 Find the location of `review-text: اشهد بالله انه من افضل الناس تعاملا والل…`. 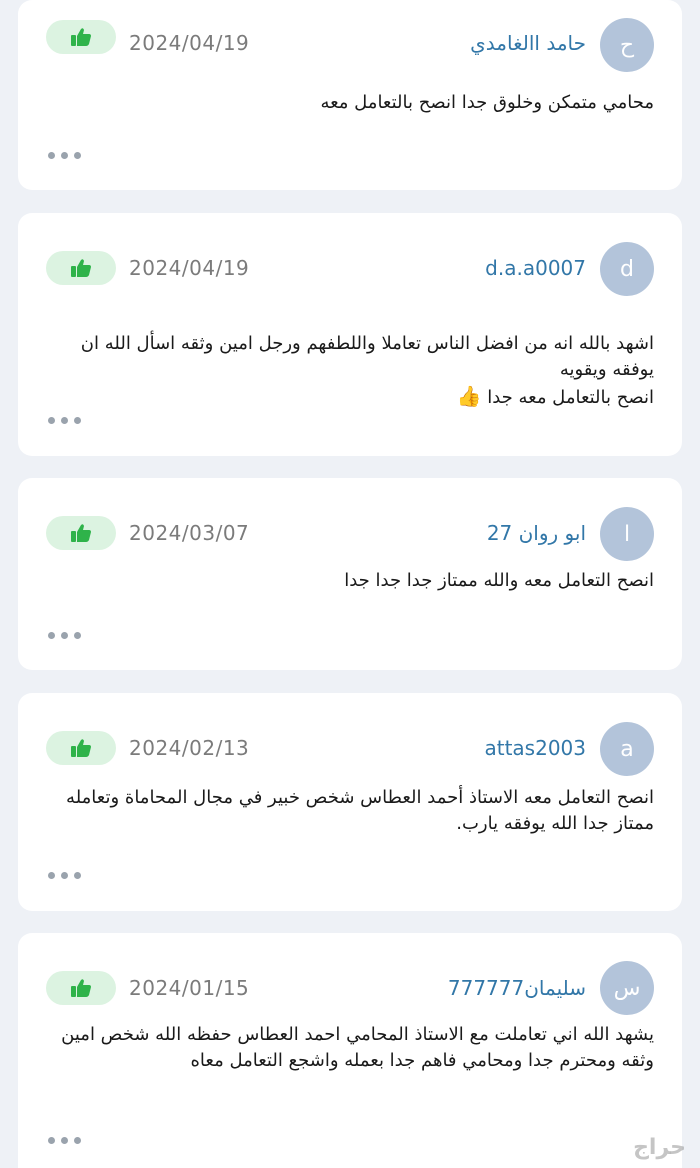

review-text: اشهد بالله انه من افضل الناس تعاملا والل… is located at coordinates (367, 370).